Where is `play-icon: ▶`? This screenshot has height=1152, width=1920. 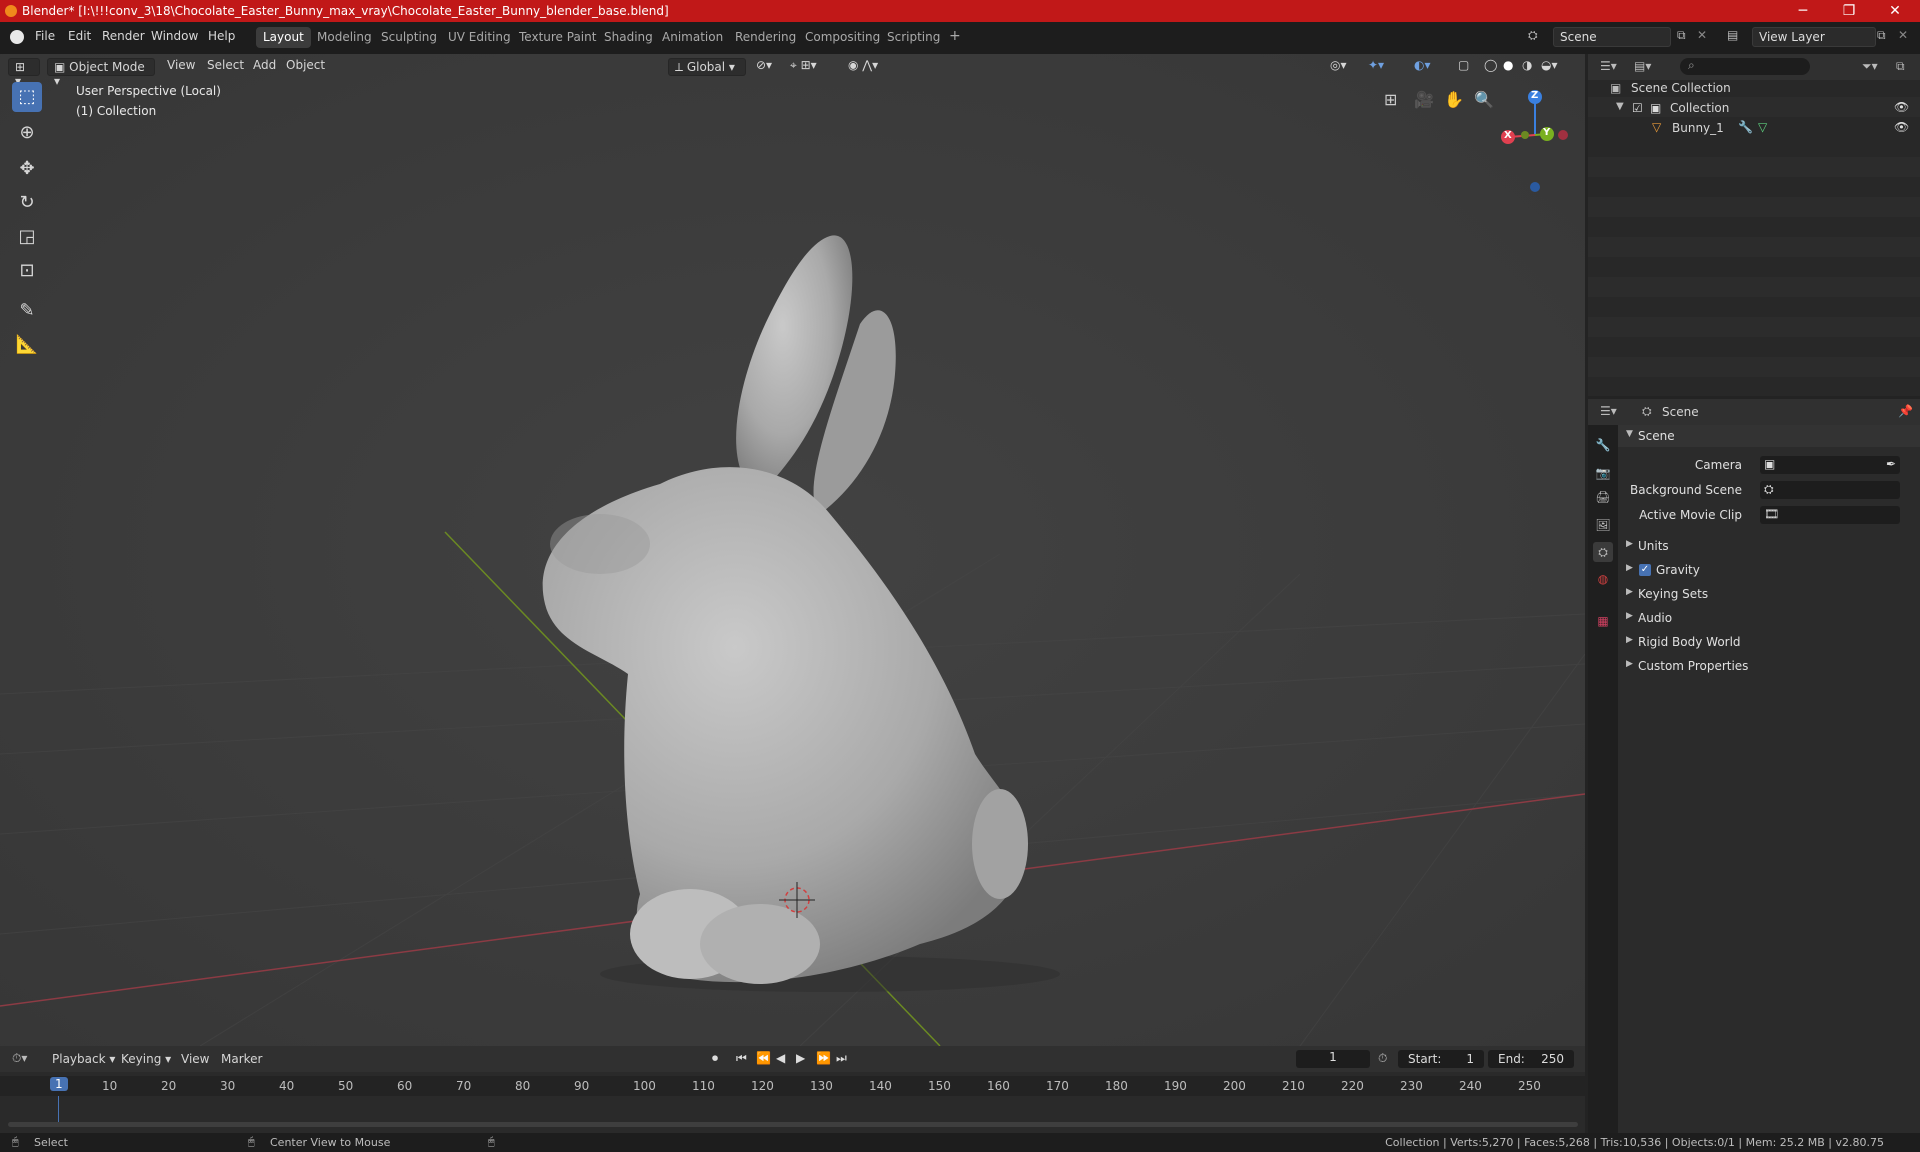
play-icon: ▶ is located at coordinates (800, 1058).